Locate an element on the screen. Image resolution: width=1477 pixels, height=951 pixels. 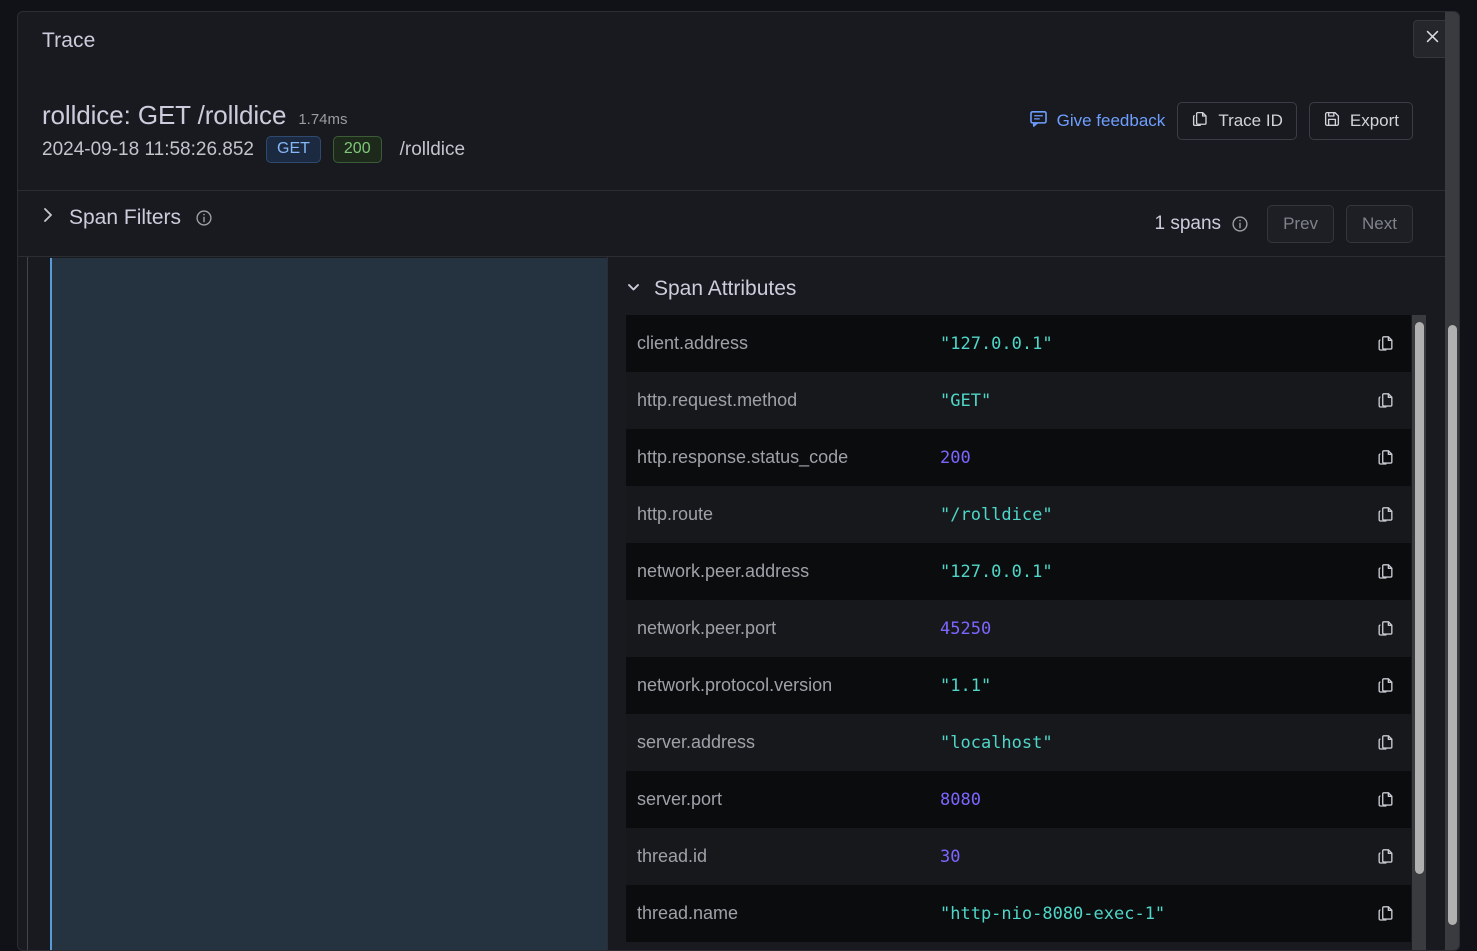
attributes-scrollbar-thumb is located at coordinates (1419, 598).